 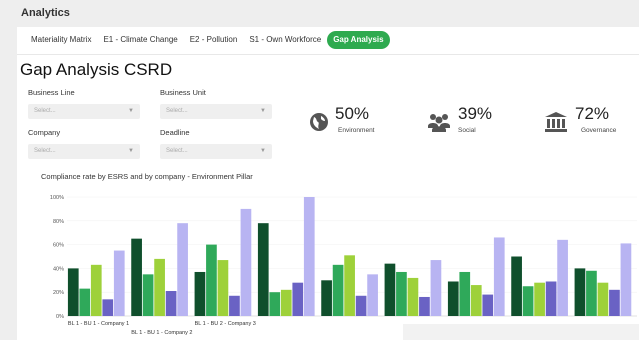 What do you see at coordinates (328, 54) in the screenshot?
I see `divider` at bounding box center [328, 54].